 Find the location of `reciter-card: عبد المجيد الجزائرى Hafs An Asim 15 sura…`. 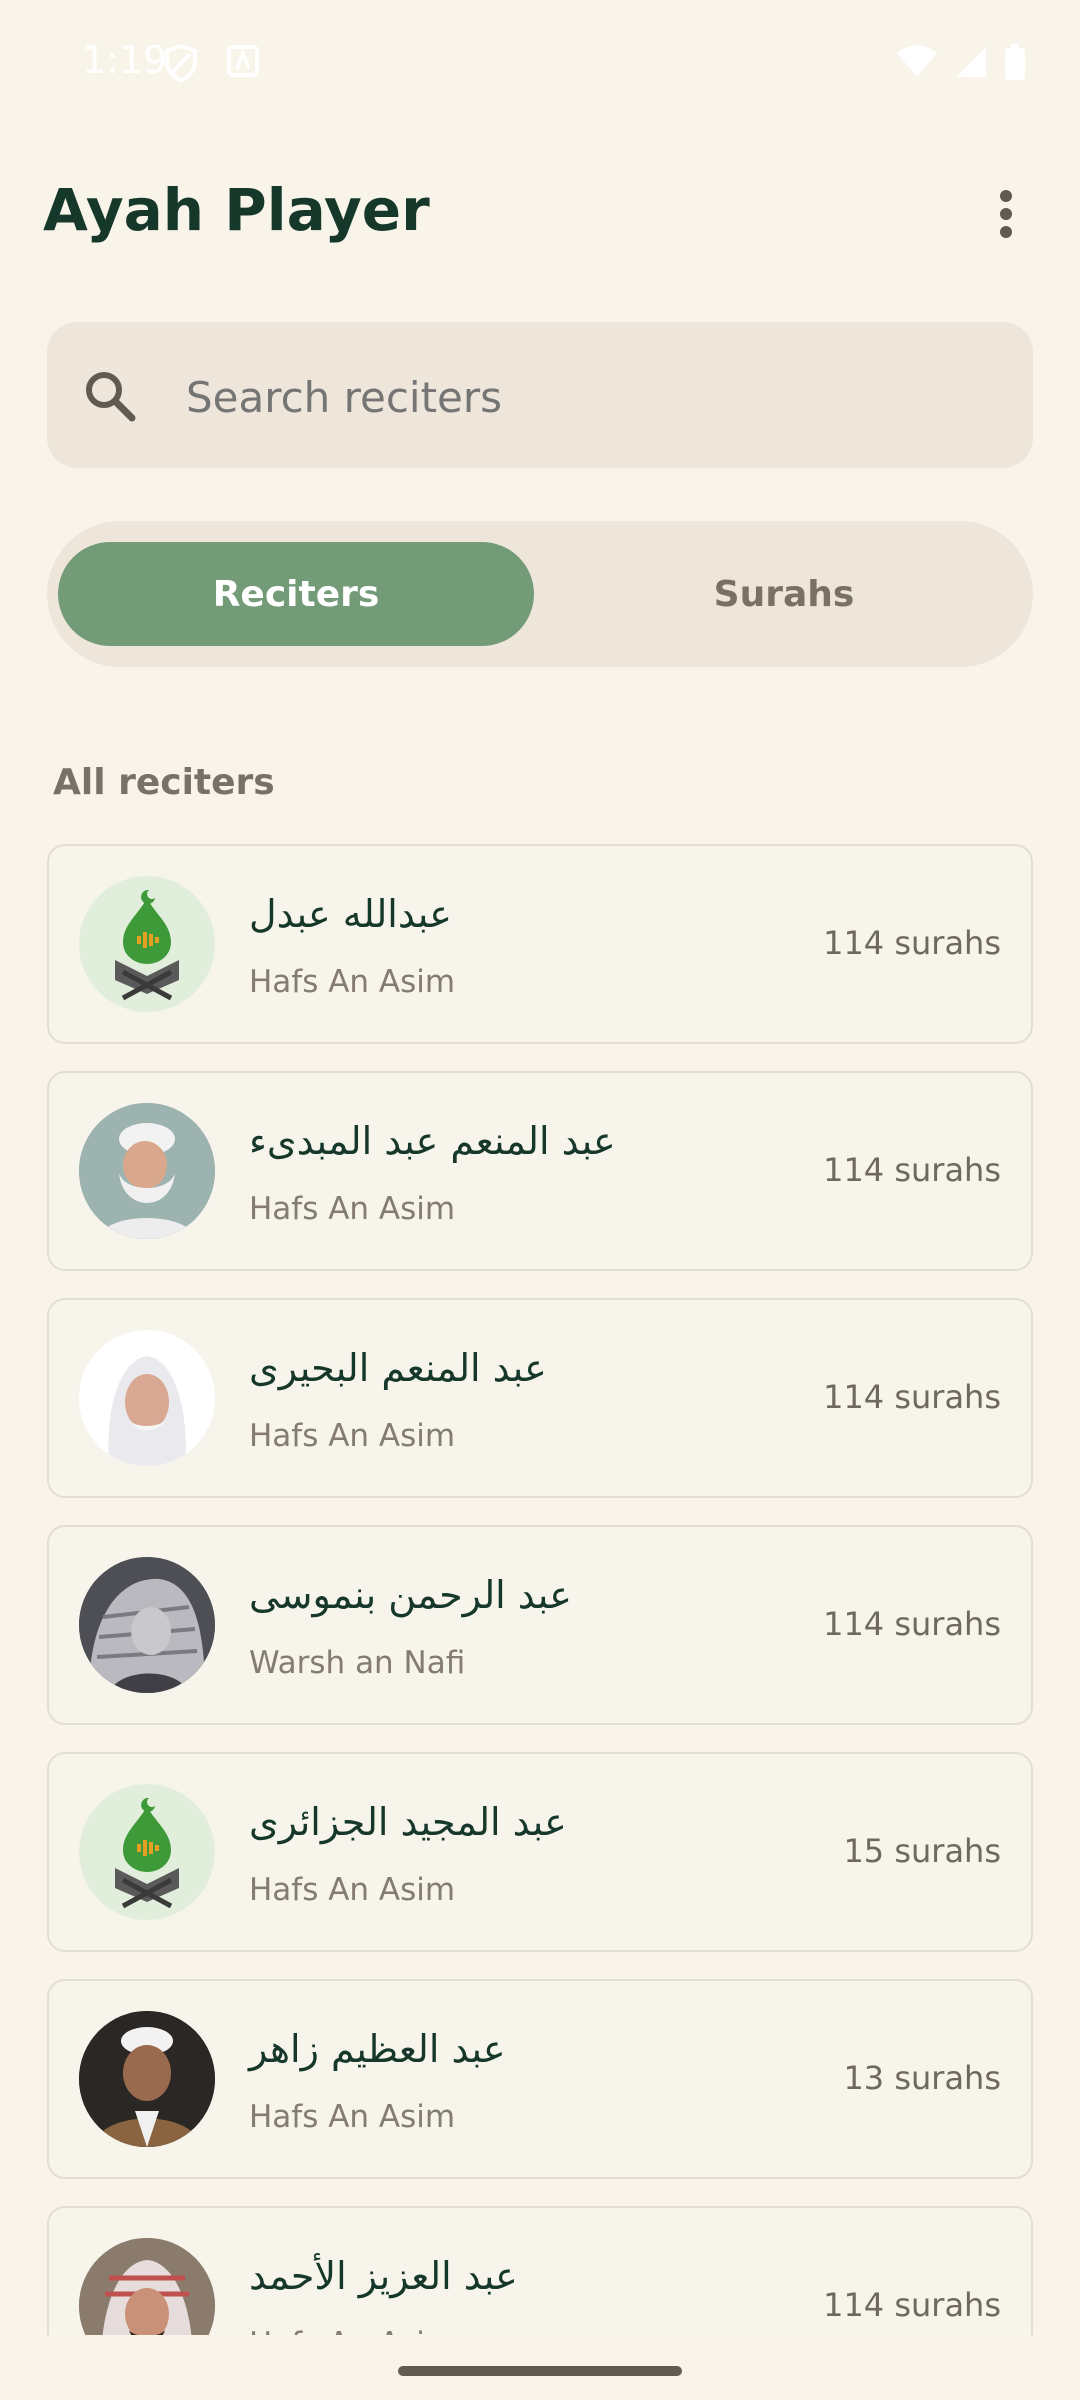

reciter-card: عبد المجيد الجزائرى Hafs An Asim 15 sura… is located at coordinates (540, 1852).